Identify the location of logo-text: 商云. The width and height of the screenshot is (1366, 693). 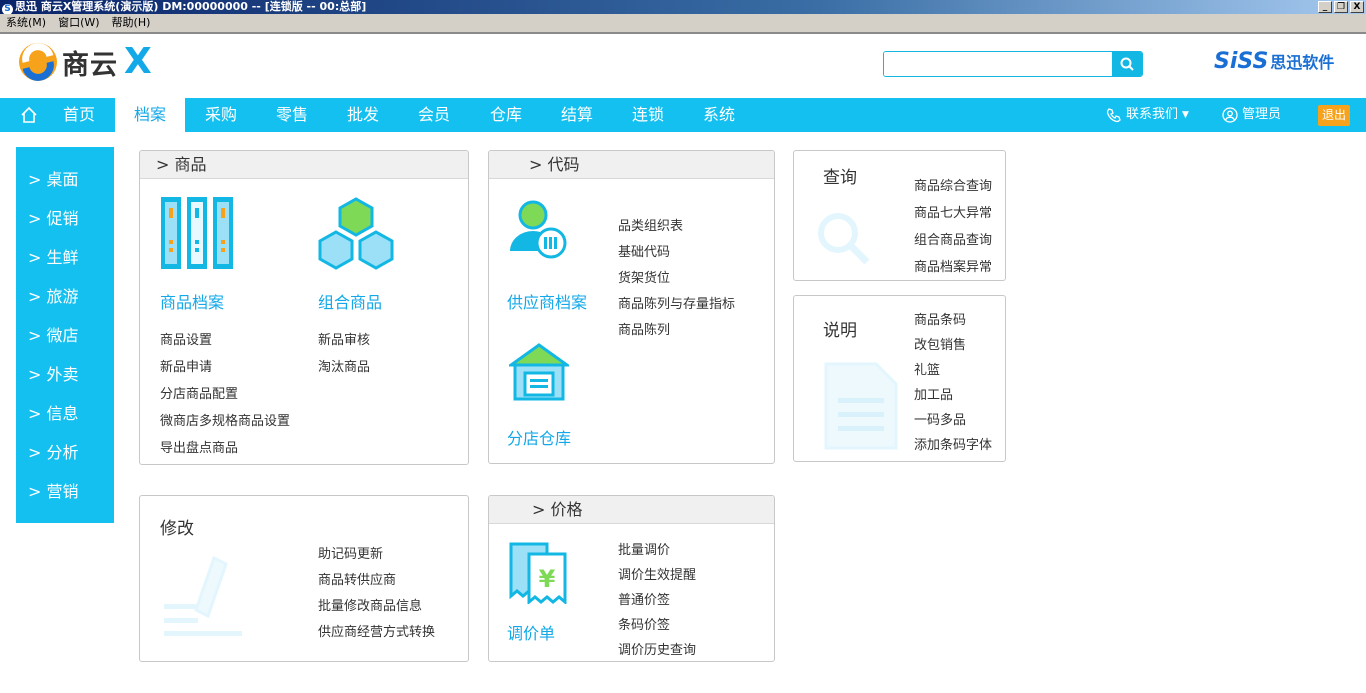
(90, 65).